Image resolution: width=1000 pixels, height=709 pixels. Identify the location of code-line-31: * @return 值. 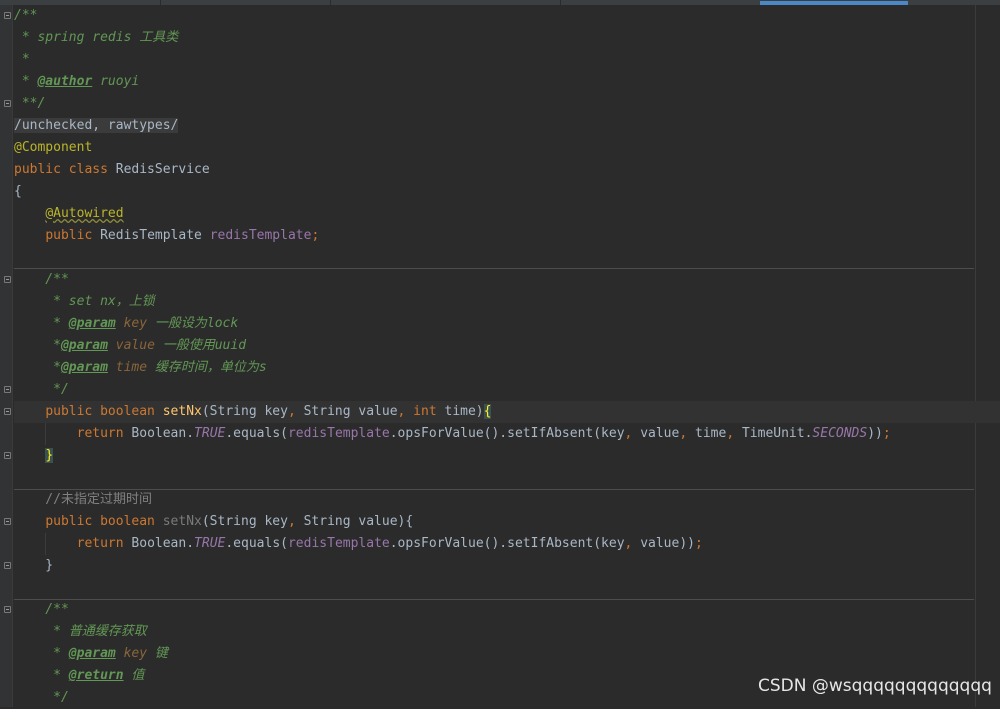
(79, 676).